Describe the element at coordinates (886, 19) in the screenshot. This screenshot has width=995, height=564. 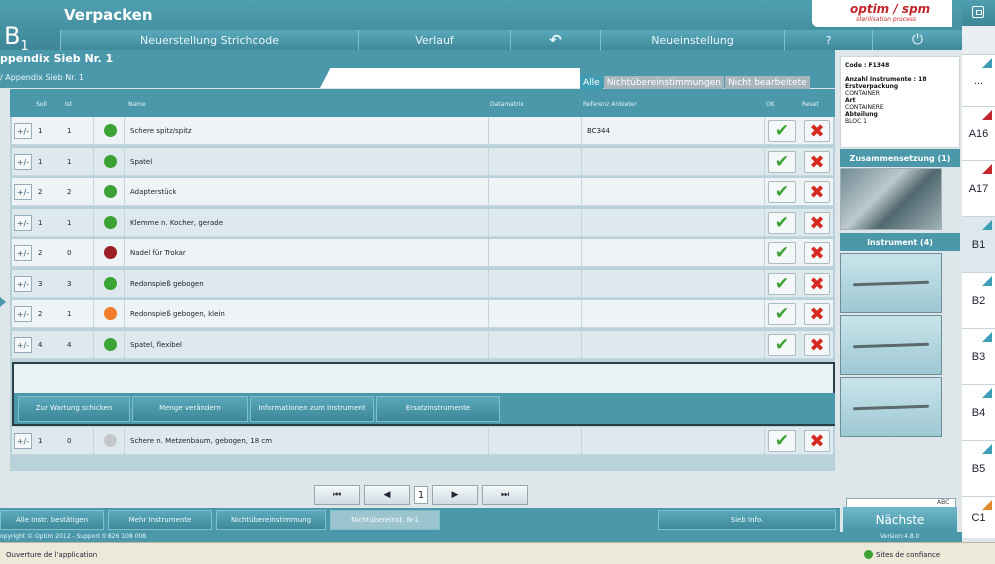
I see `brand-tagline: sterilisation process` at that location.